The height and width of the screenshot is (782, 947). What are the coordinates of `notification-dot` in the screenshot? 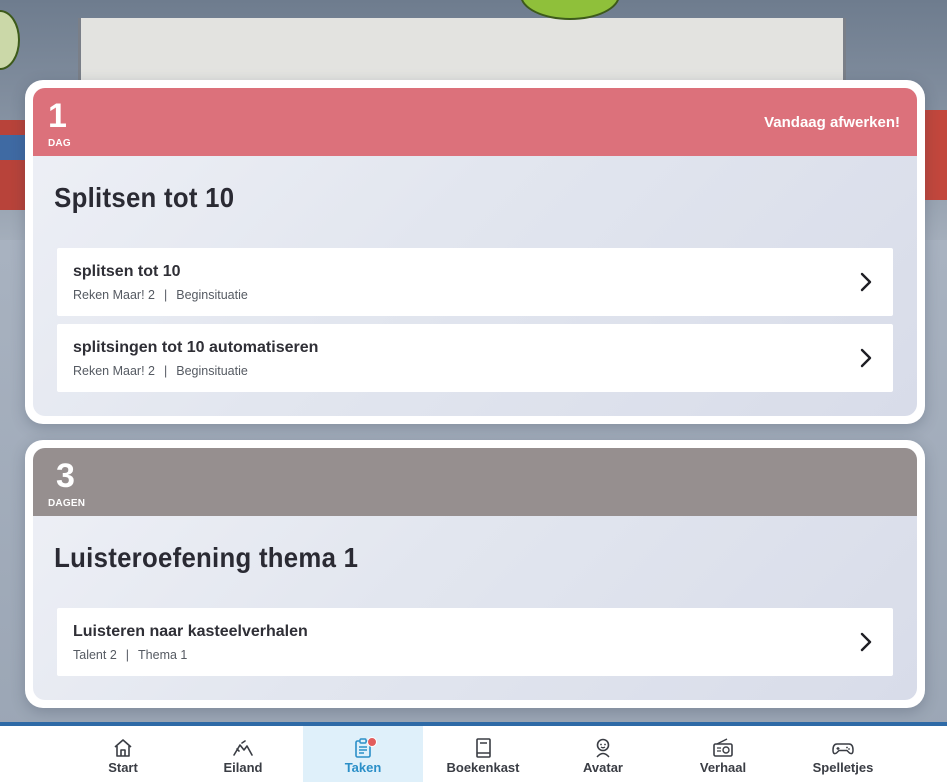 It's located at (372, 742).